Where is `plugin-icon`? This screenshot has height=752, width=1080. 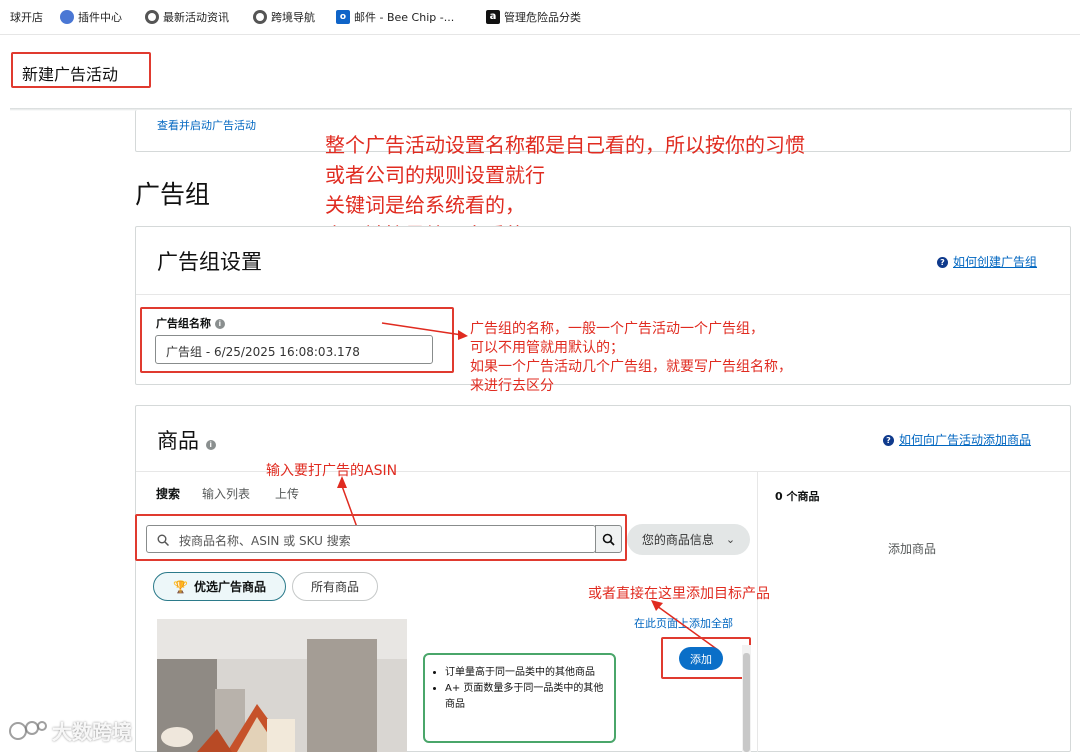 plugin-icon is located at coordinates (67, 17).